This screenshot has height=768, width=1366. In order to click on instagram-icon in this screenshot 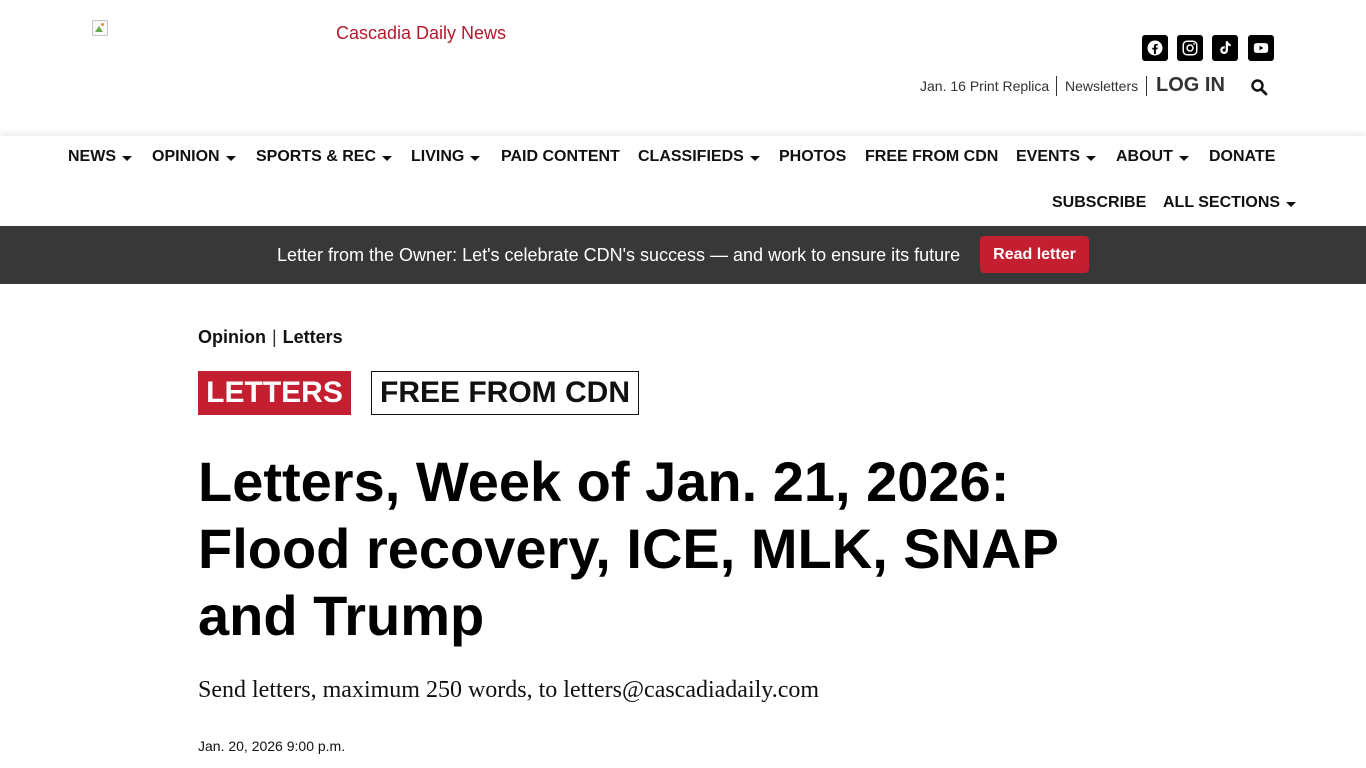, I will do `click(1190, 48)`.